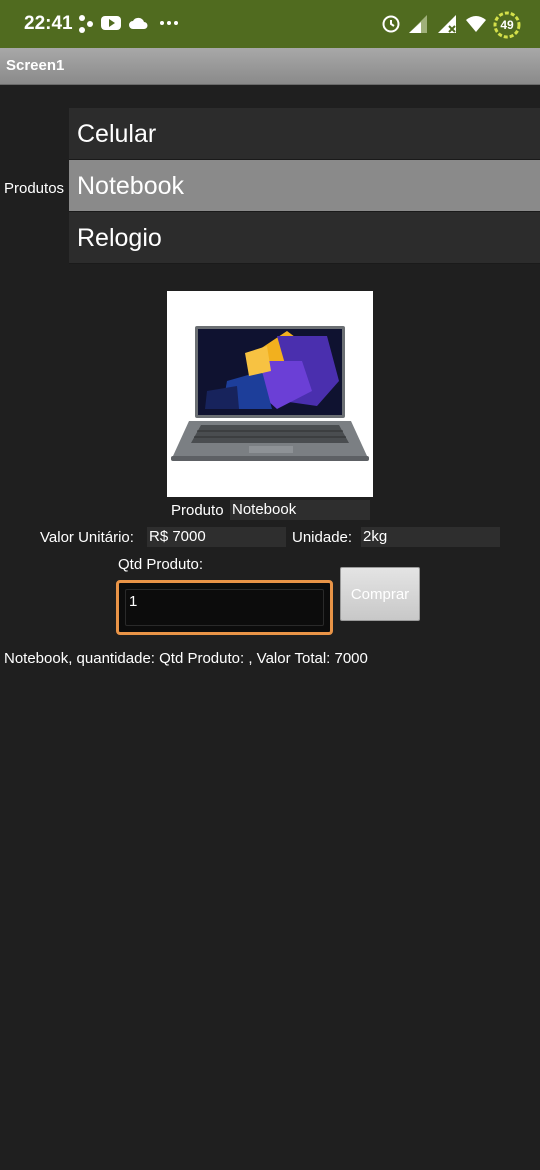  What do you see at coordinates (197, 510) in the screenshot?
I see `produto-label: Produto` at bounding box center [197, 510].